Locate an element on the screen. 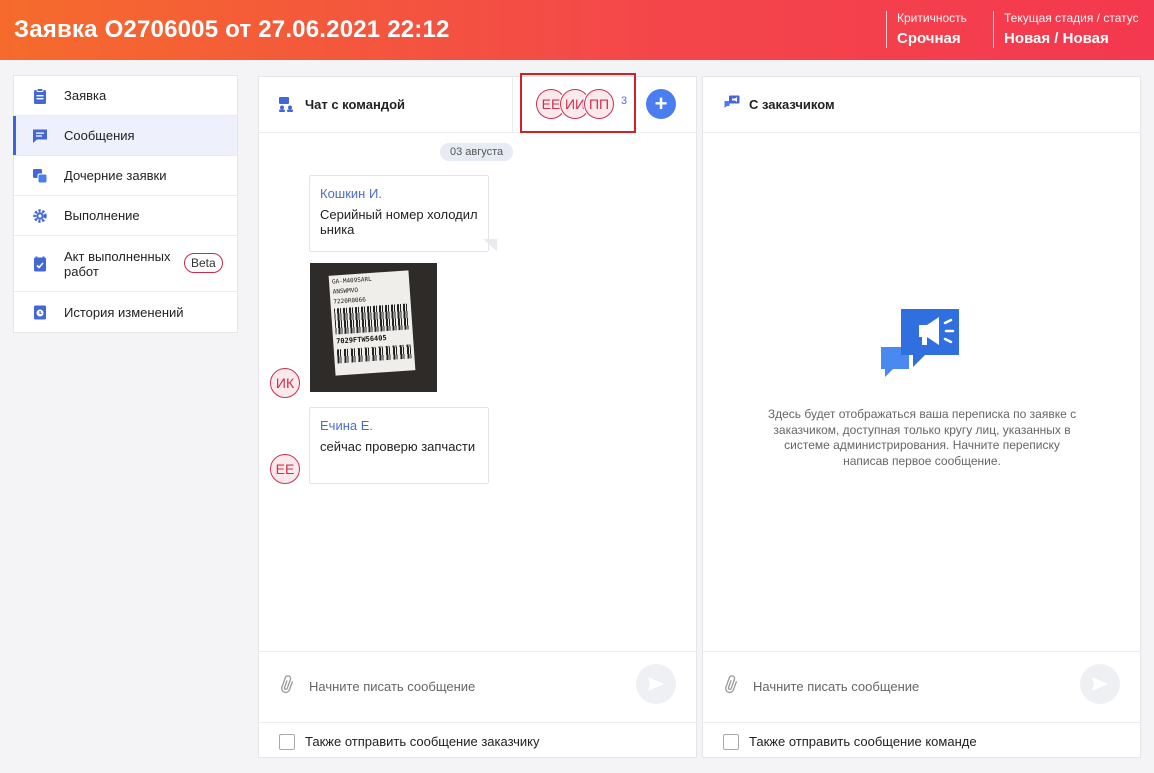 This screenshot has height=773, width=1154. sidebar-item-label: Дочерние заявки is located at coordinates (115, 175).